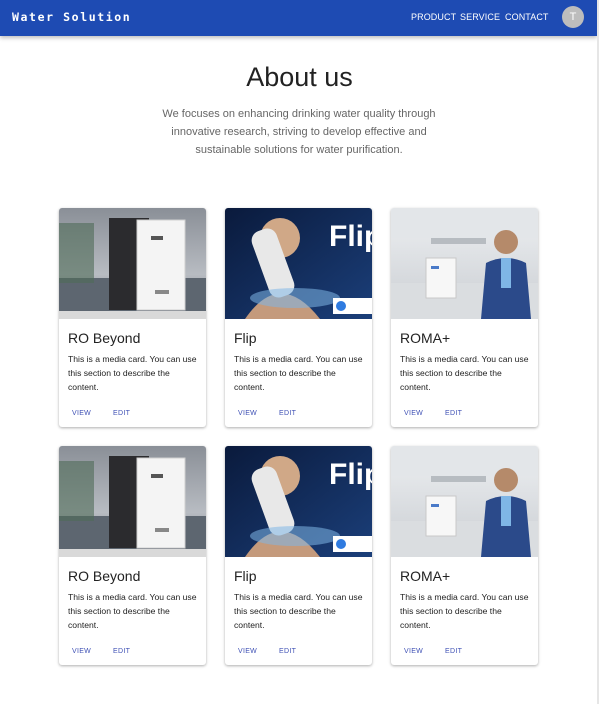 This screenshot has width=599, height=704. I want to click on nav-service: SERVICE, so click(480, 17).